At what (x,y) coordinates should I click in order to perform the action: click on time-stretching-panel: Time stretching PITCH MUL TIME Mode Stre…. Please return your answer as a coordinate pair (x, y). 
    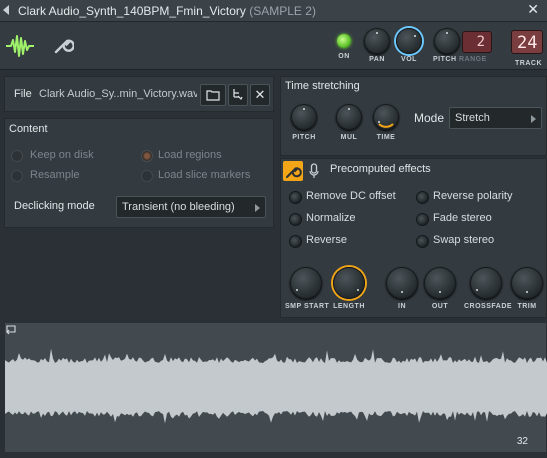
    Looking at the image, I should click on (413, 116).